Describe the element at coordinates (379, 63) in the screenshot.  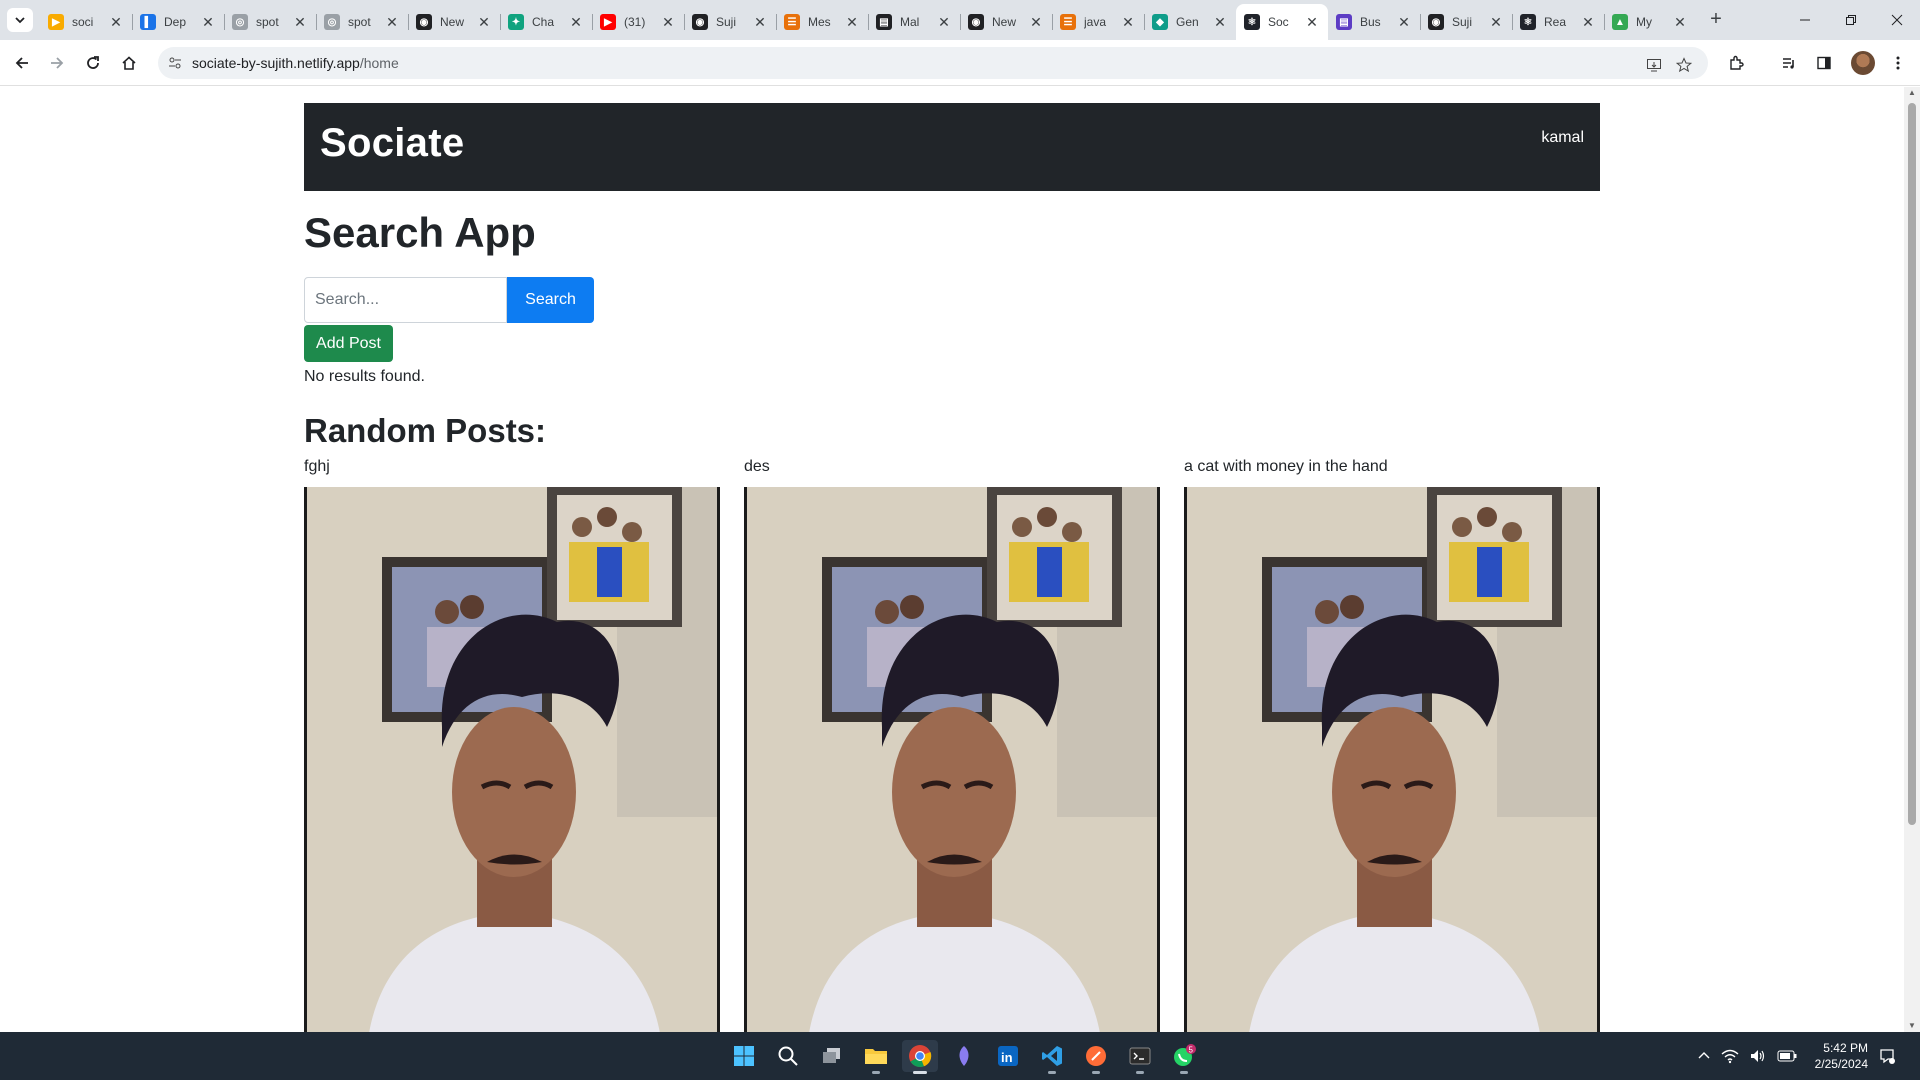
I see `url-path: /home` at that location.